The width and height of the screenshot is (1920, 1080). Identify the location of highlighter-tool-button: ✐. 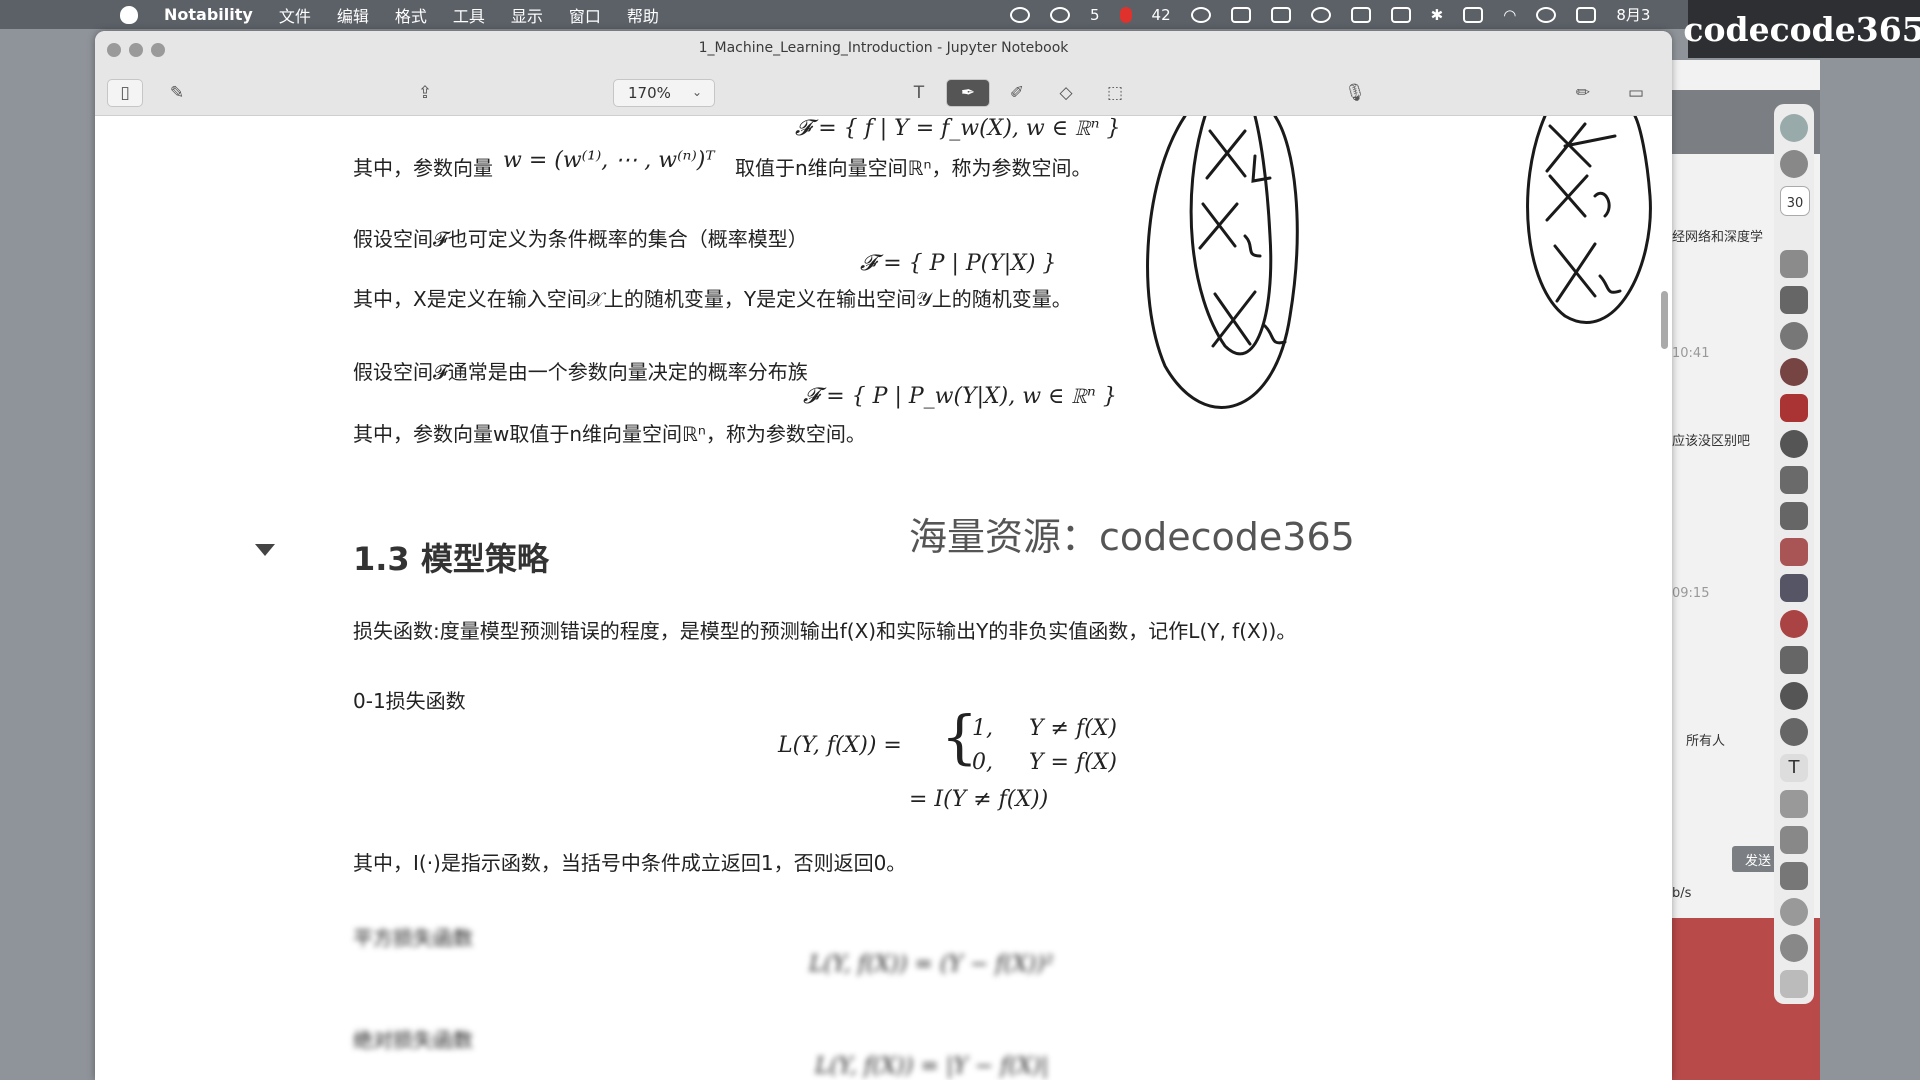
(1017, 93).